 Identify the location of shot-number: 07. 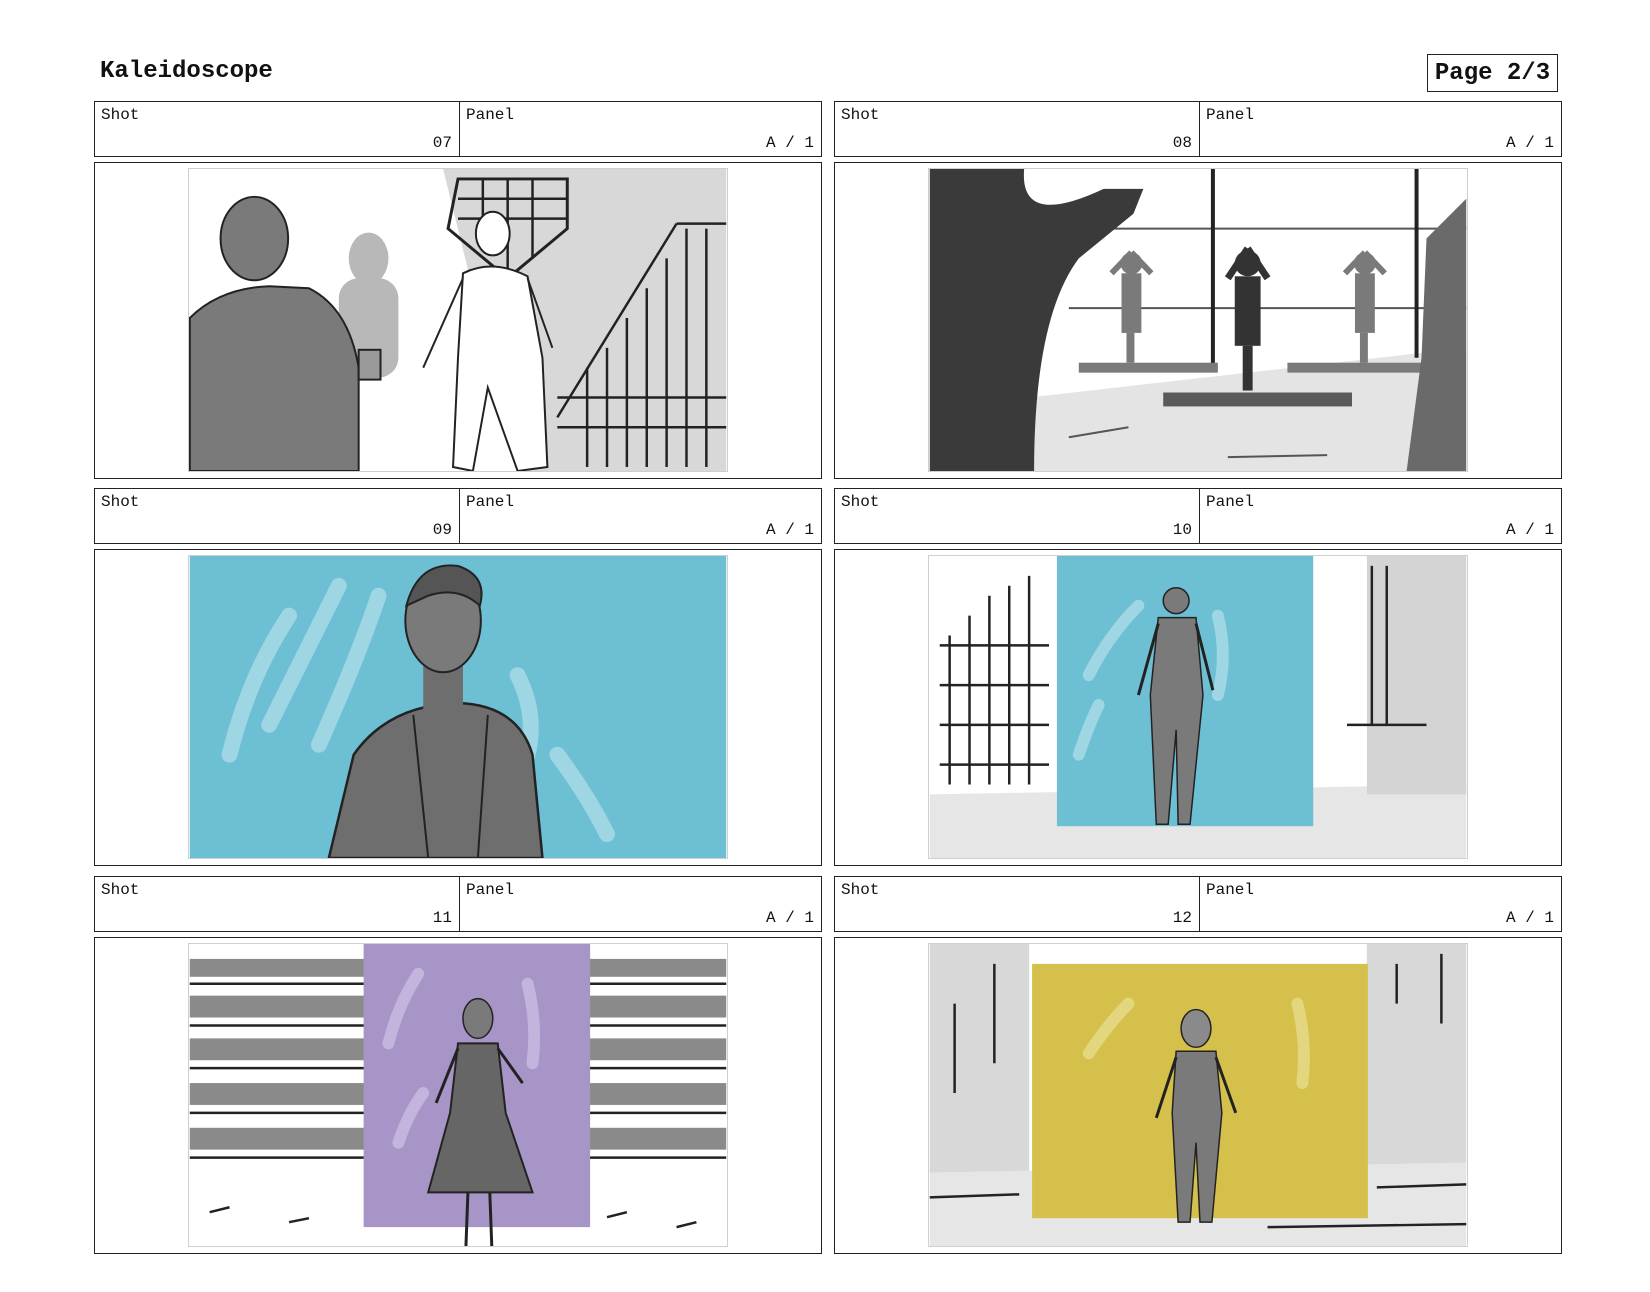
(442, 143).